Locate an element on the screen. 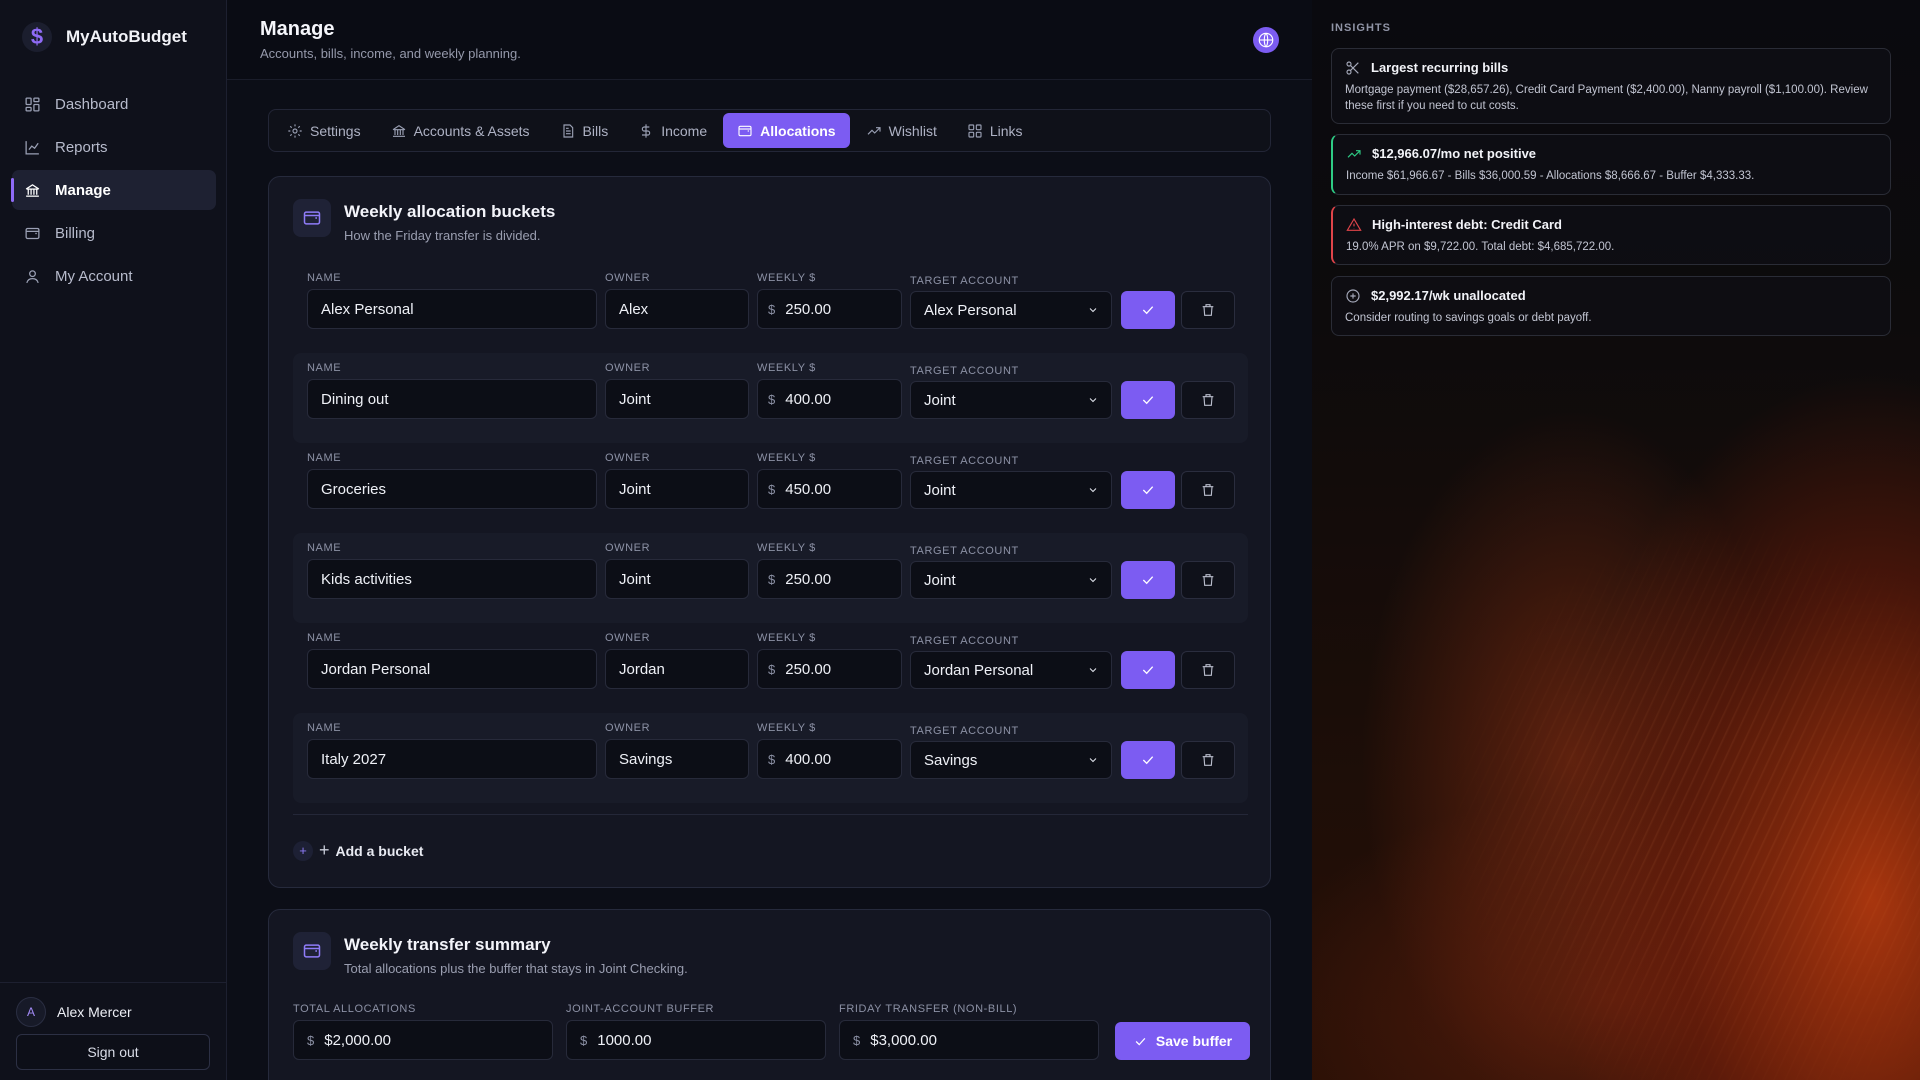 The height and width of the screenshot is (1080, 1920). tab-links: Links is located at coordinates (995, 130).